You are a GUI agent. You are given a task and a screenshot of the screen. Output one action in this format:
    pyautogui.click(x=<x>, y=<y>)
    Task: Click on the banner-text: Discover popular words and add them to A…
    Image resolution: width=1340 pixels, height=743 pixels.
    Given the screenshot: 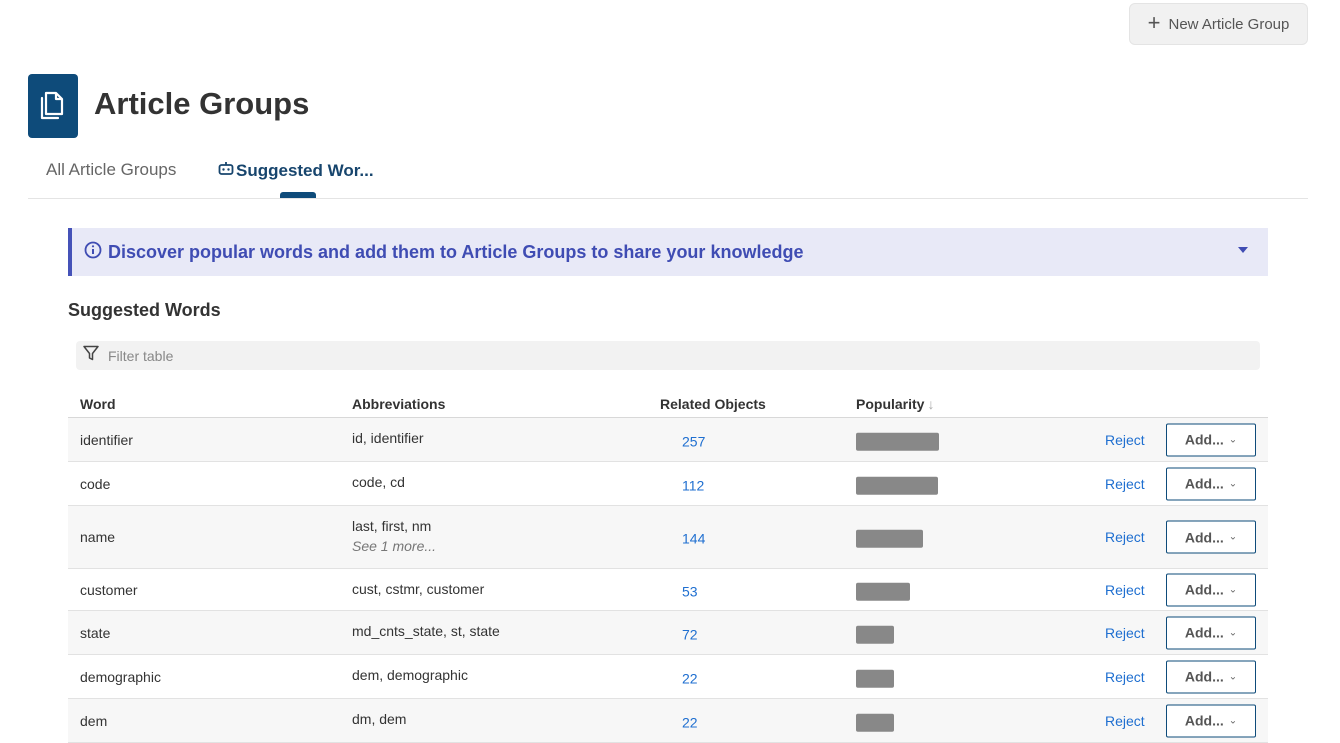 What is the action you would take?
    pyautogui.click(x=456, y=251)
    